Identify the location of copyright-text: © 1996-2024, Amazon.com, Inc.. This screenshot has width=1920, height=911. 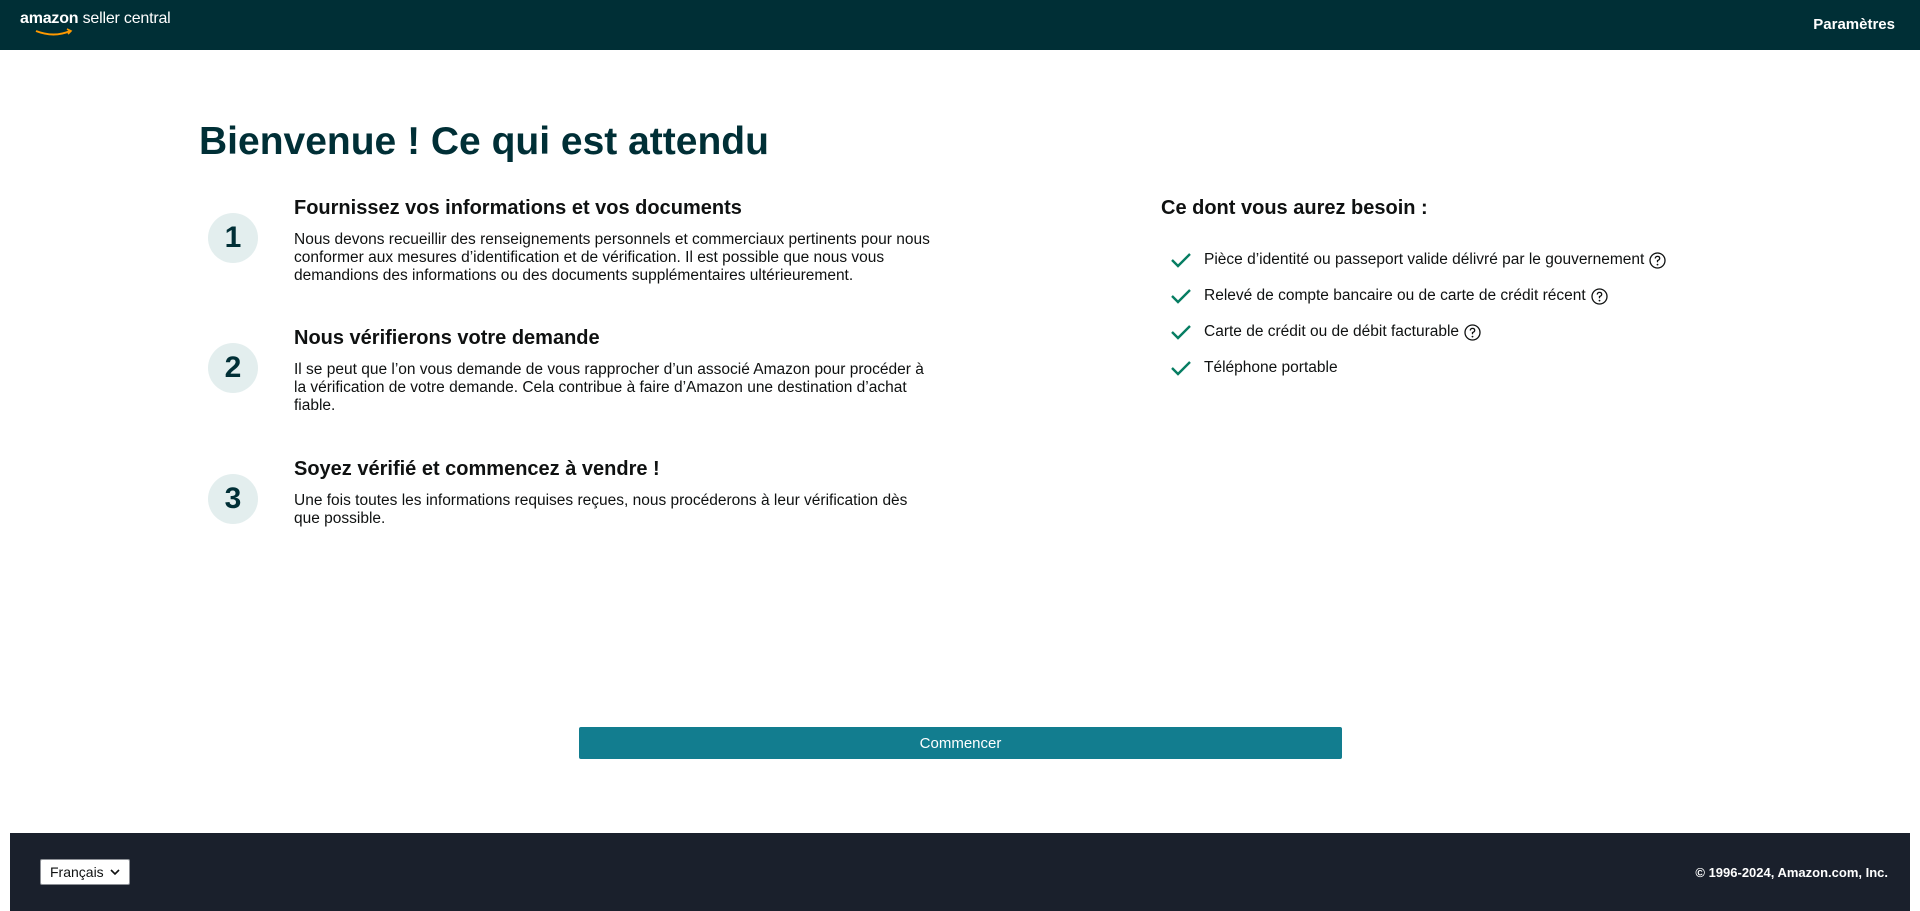
(1791, 872).